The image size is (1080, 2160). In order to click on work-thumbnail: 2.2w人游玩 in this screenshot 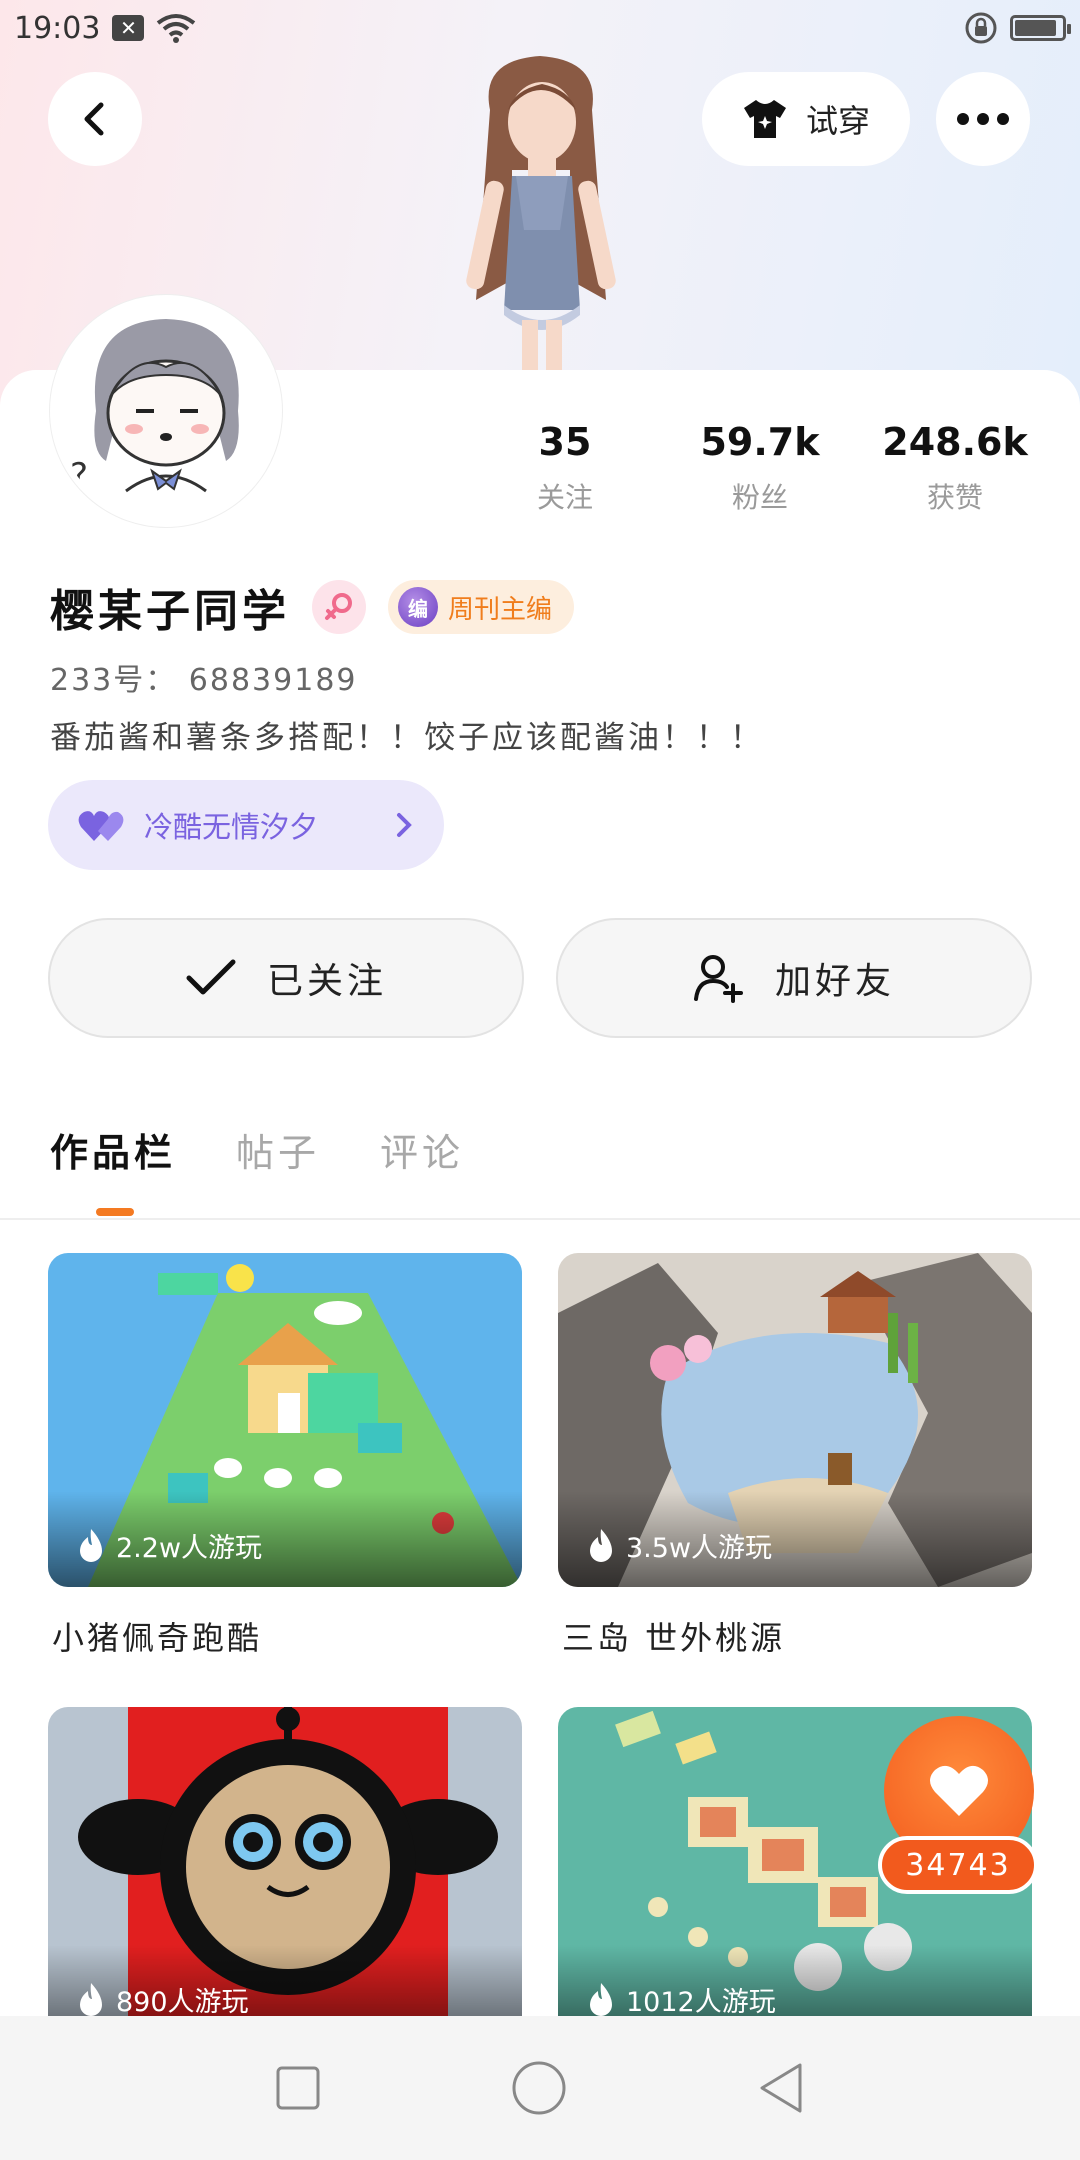, I will do `click(285, 1420)`.